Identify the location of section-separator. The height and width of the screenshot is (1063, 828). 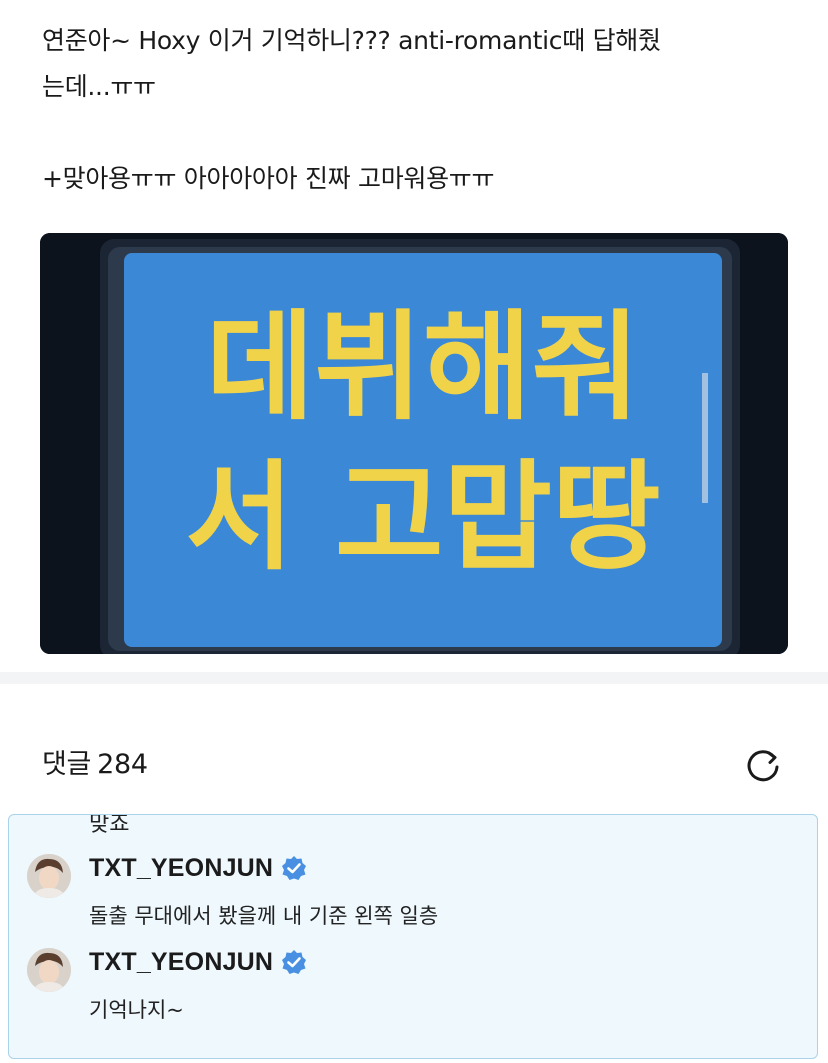
(414, 678).